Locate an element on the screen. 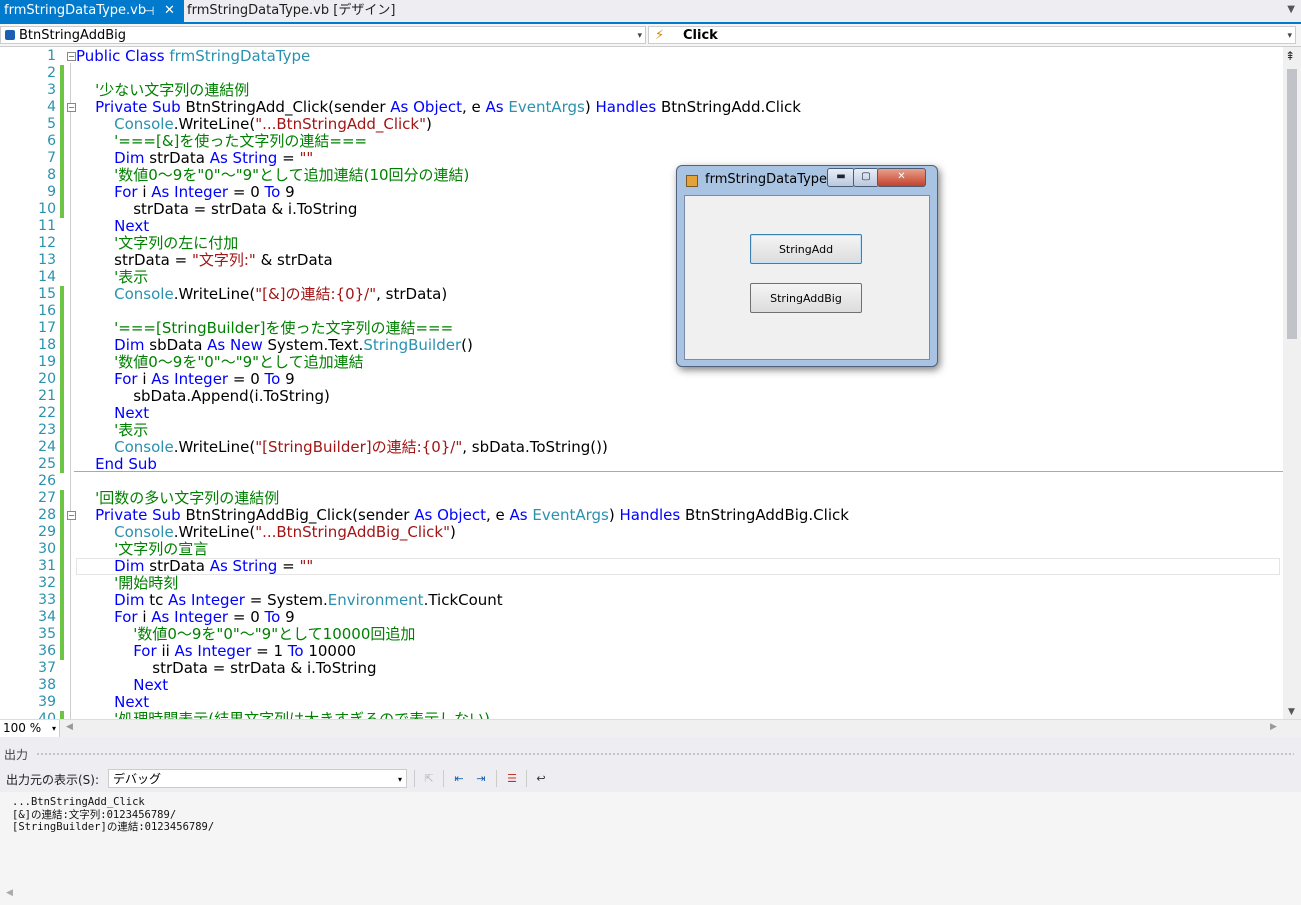  code-token: As Integer is located at coordinates (192, 192).